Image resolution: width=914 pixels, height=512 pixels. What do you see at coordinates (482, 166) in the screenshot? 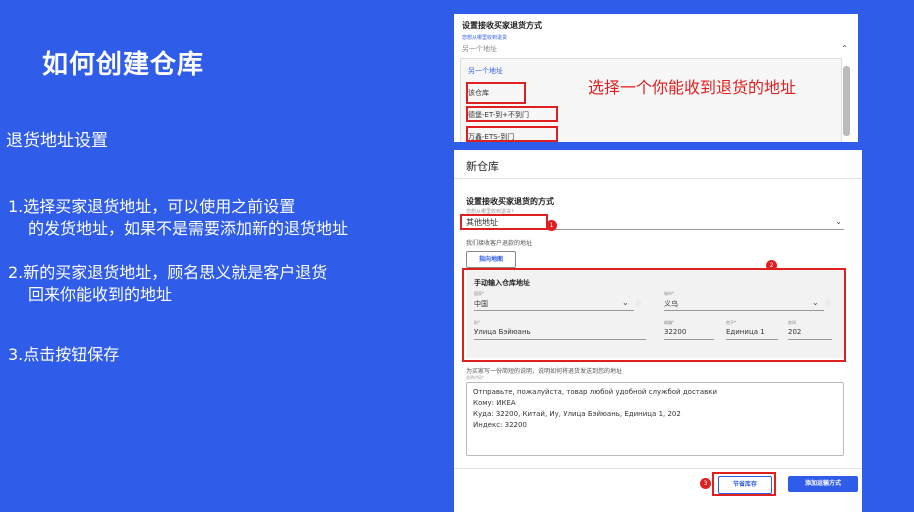
I see `dialog-title: 新仓库` at bounding box center [482, 166].